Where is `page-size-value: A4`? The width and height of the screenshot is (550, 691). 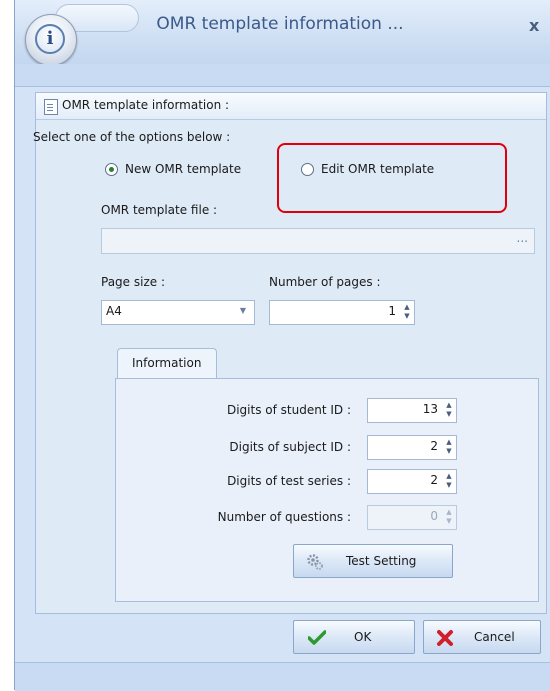 page-size-value: A4 is located at coordinates (114, 311).